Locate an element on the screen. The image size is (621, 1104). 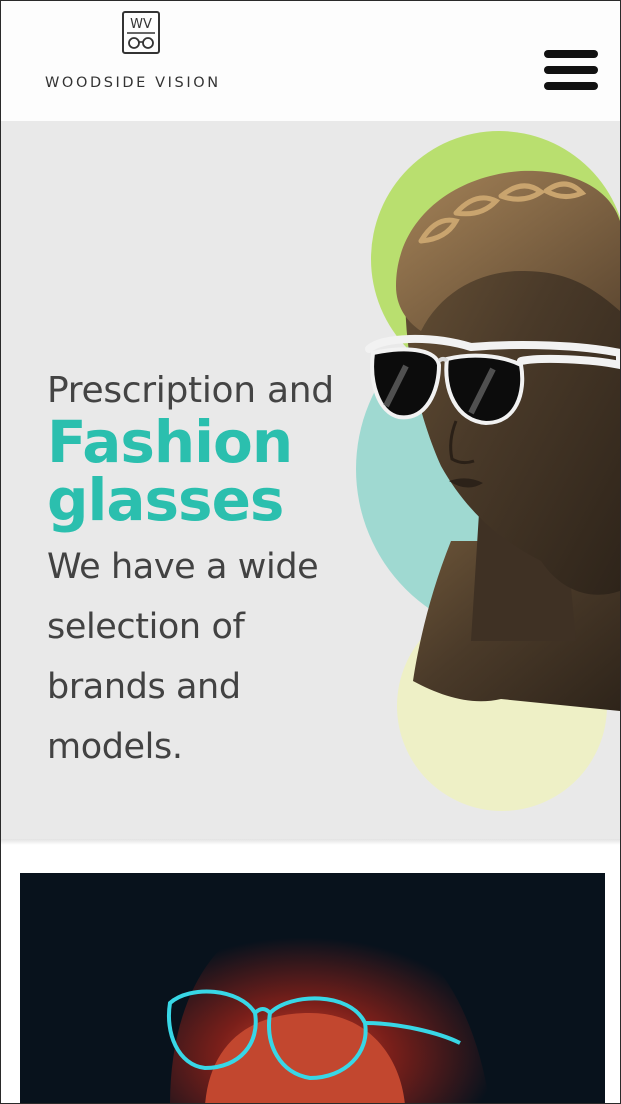
hamburger-menu-icon is located at coordinates (571, 71).